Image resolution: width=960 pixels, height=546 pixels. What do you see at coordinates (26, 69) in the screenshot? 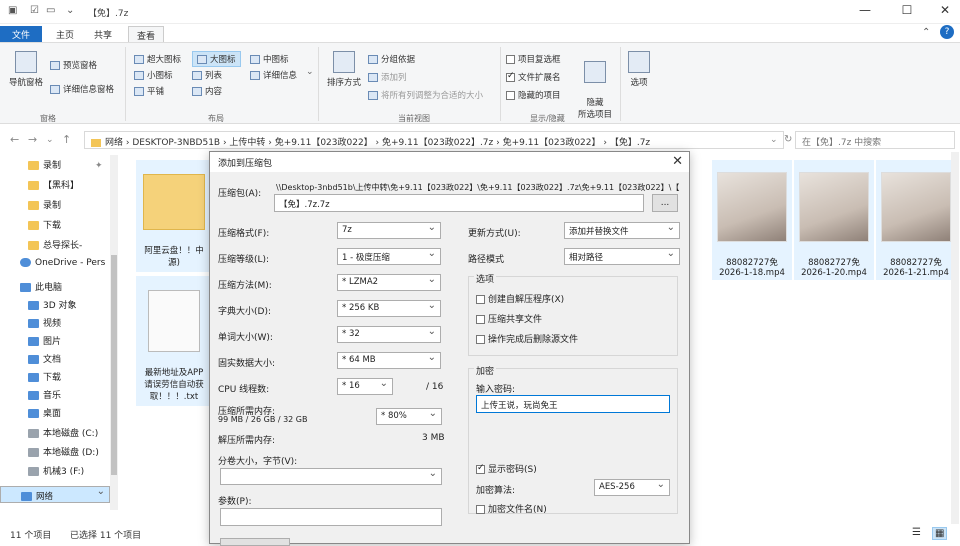
I see `nav-pane-button: 导航窗格` at bounding box center [26, 69].